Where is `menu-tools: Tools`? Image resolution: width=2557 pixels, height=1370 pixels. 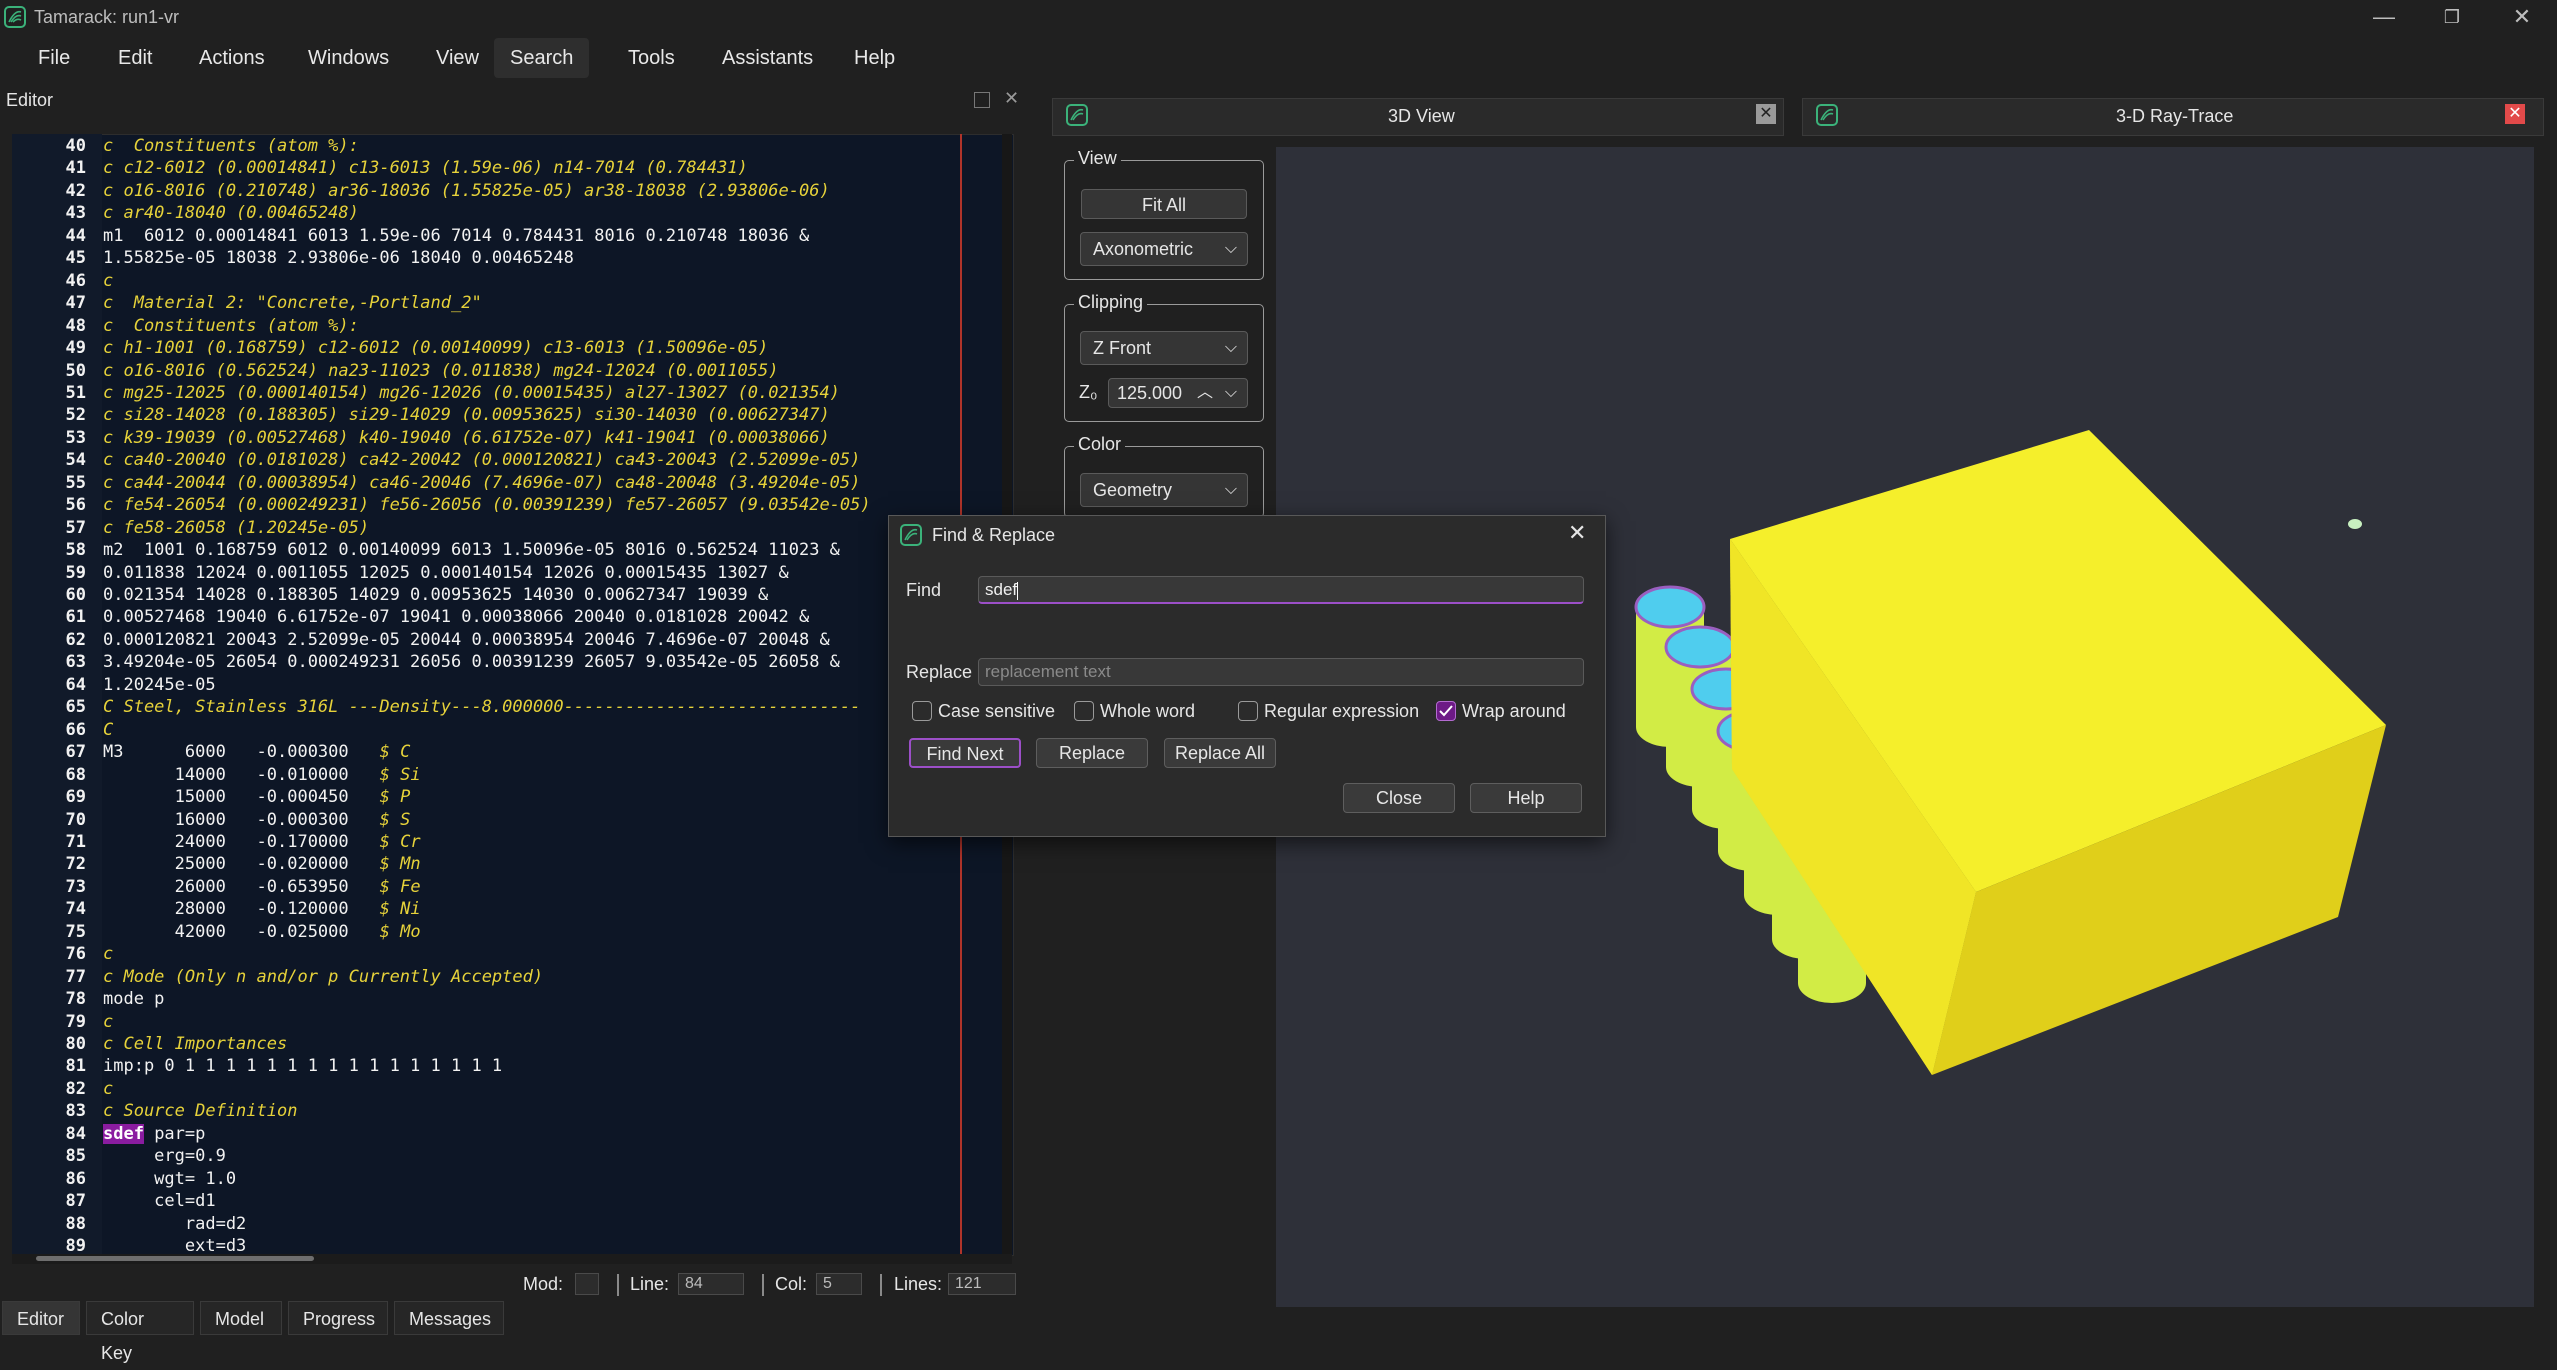 menu-tools: Tools is located at coordinates (651, 58).